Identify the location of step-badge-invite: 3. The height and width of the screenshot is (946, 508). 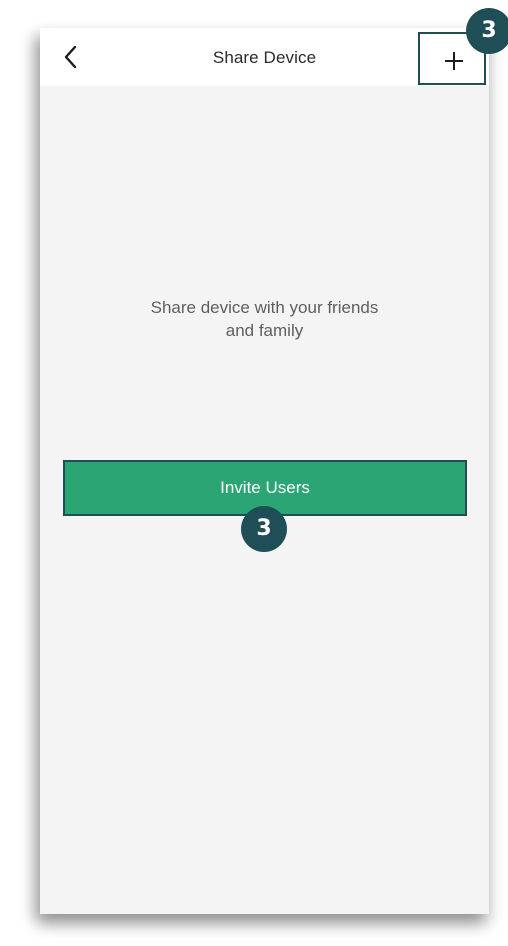
(264, 529).